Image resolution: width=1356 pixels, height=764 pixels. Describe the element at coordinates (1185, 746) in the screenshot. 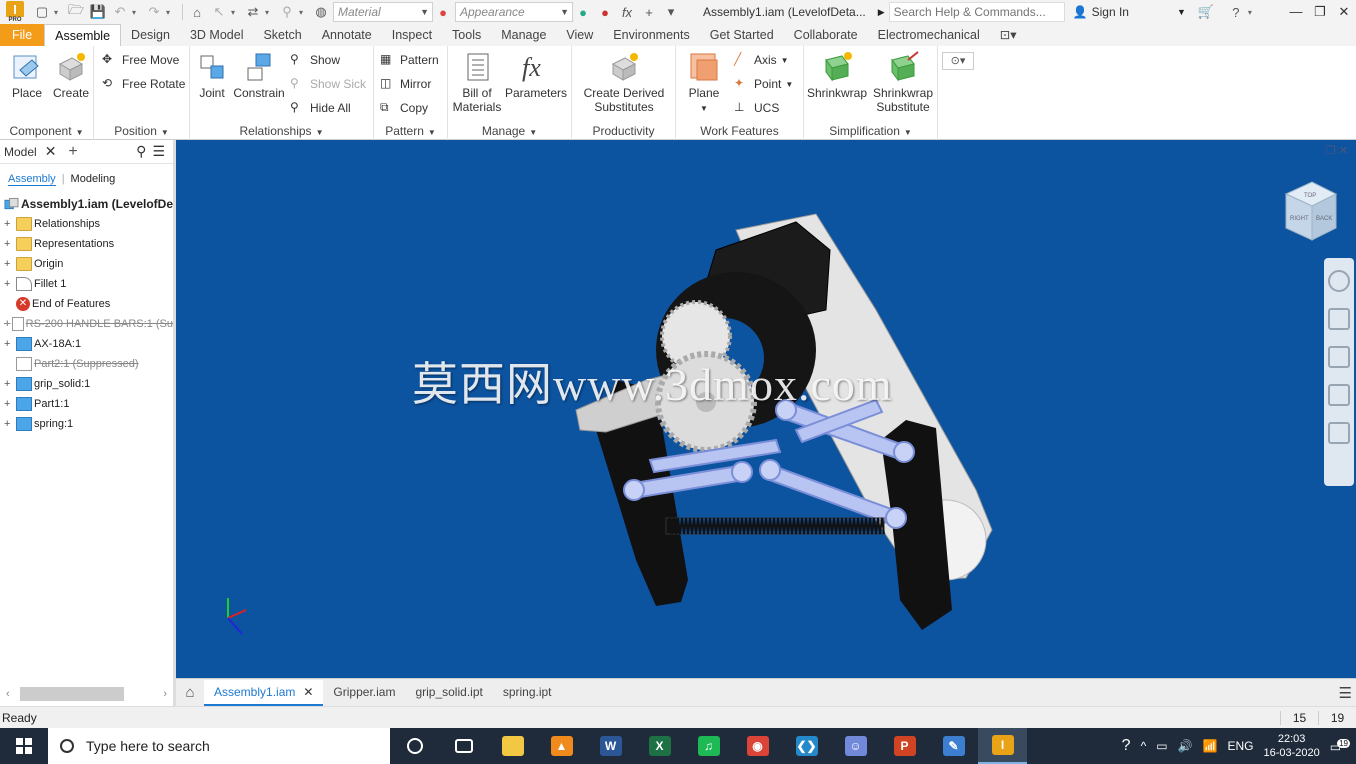

I see `volume-icon: 🔊` at that location.